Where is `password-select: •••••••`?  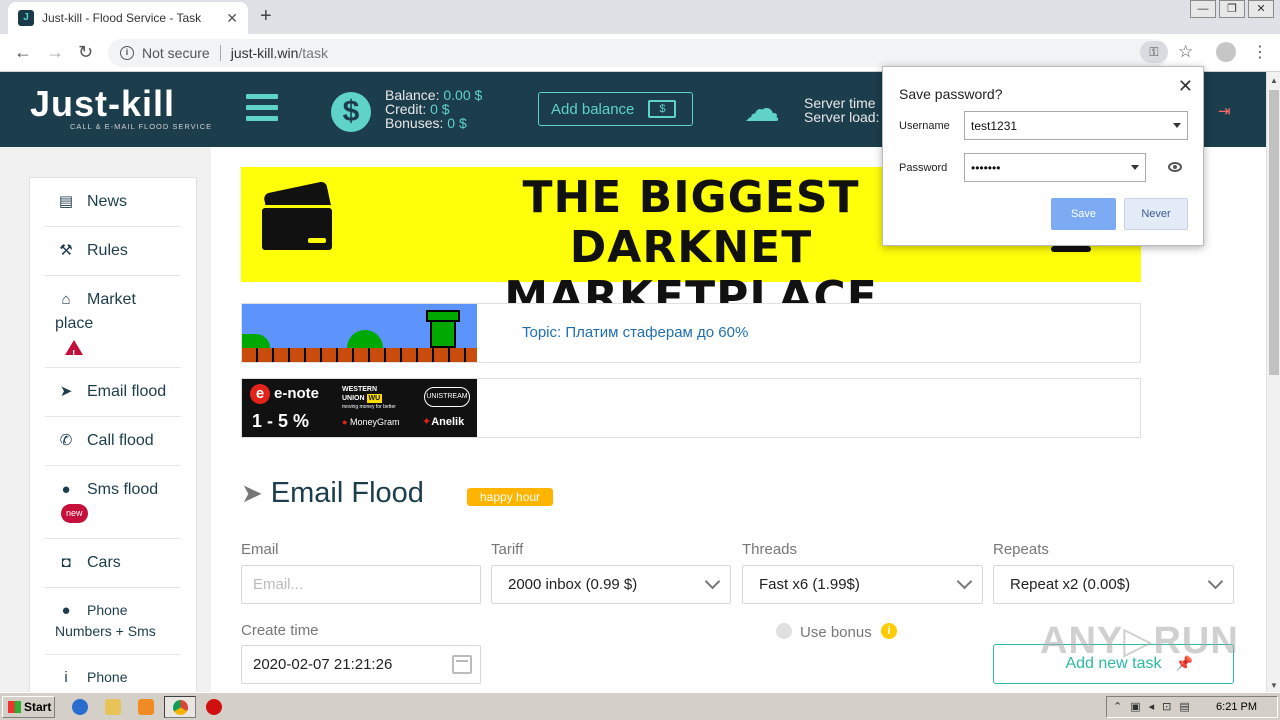 password-select: ••••••• is located at coordinates (1055, 167).